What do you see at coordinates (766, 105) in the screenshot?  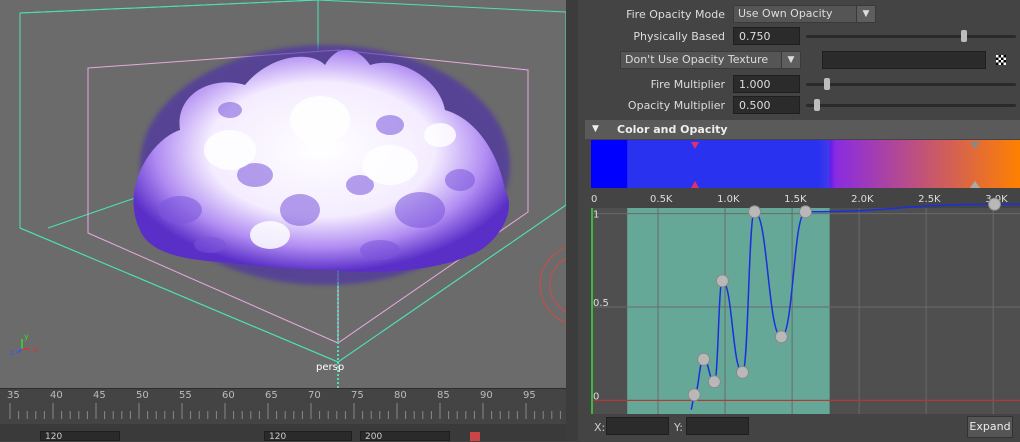 I see `opacity-multiplier-field: 0.500` at bounding box center [766, 105].